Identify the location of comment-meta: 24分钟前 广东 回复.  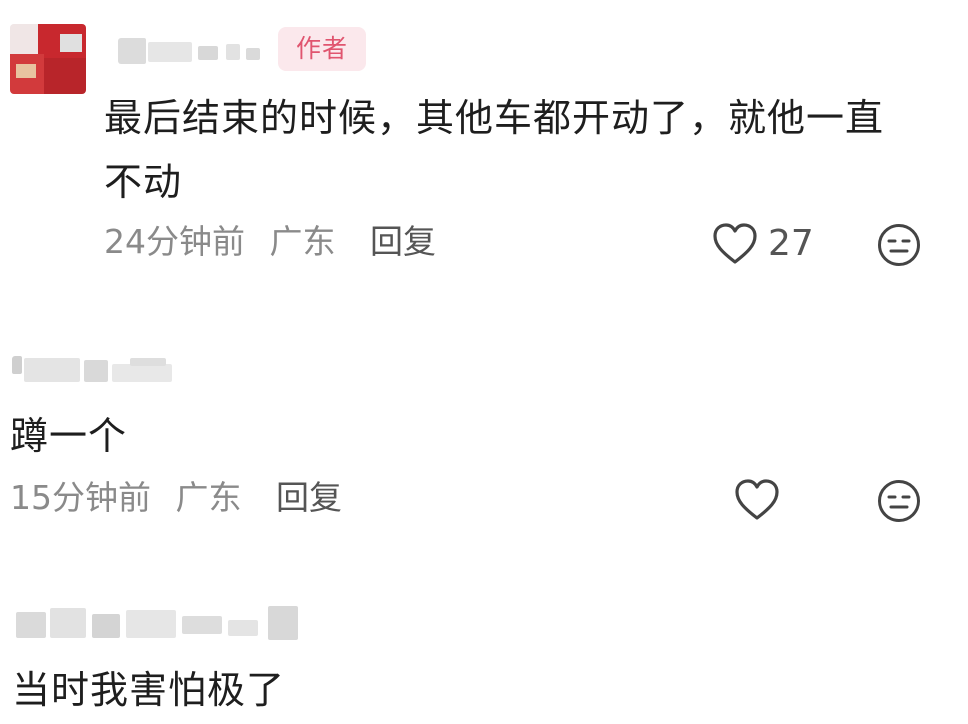
(270, 242).